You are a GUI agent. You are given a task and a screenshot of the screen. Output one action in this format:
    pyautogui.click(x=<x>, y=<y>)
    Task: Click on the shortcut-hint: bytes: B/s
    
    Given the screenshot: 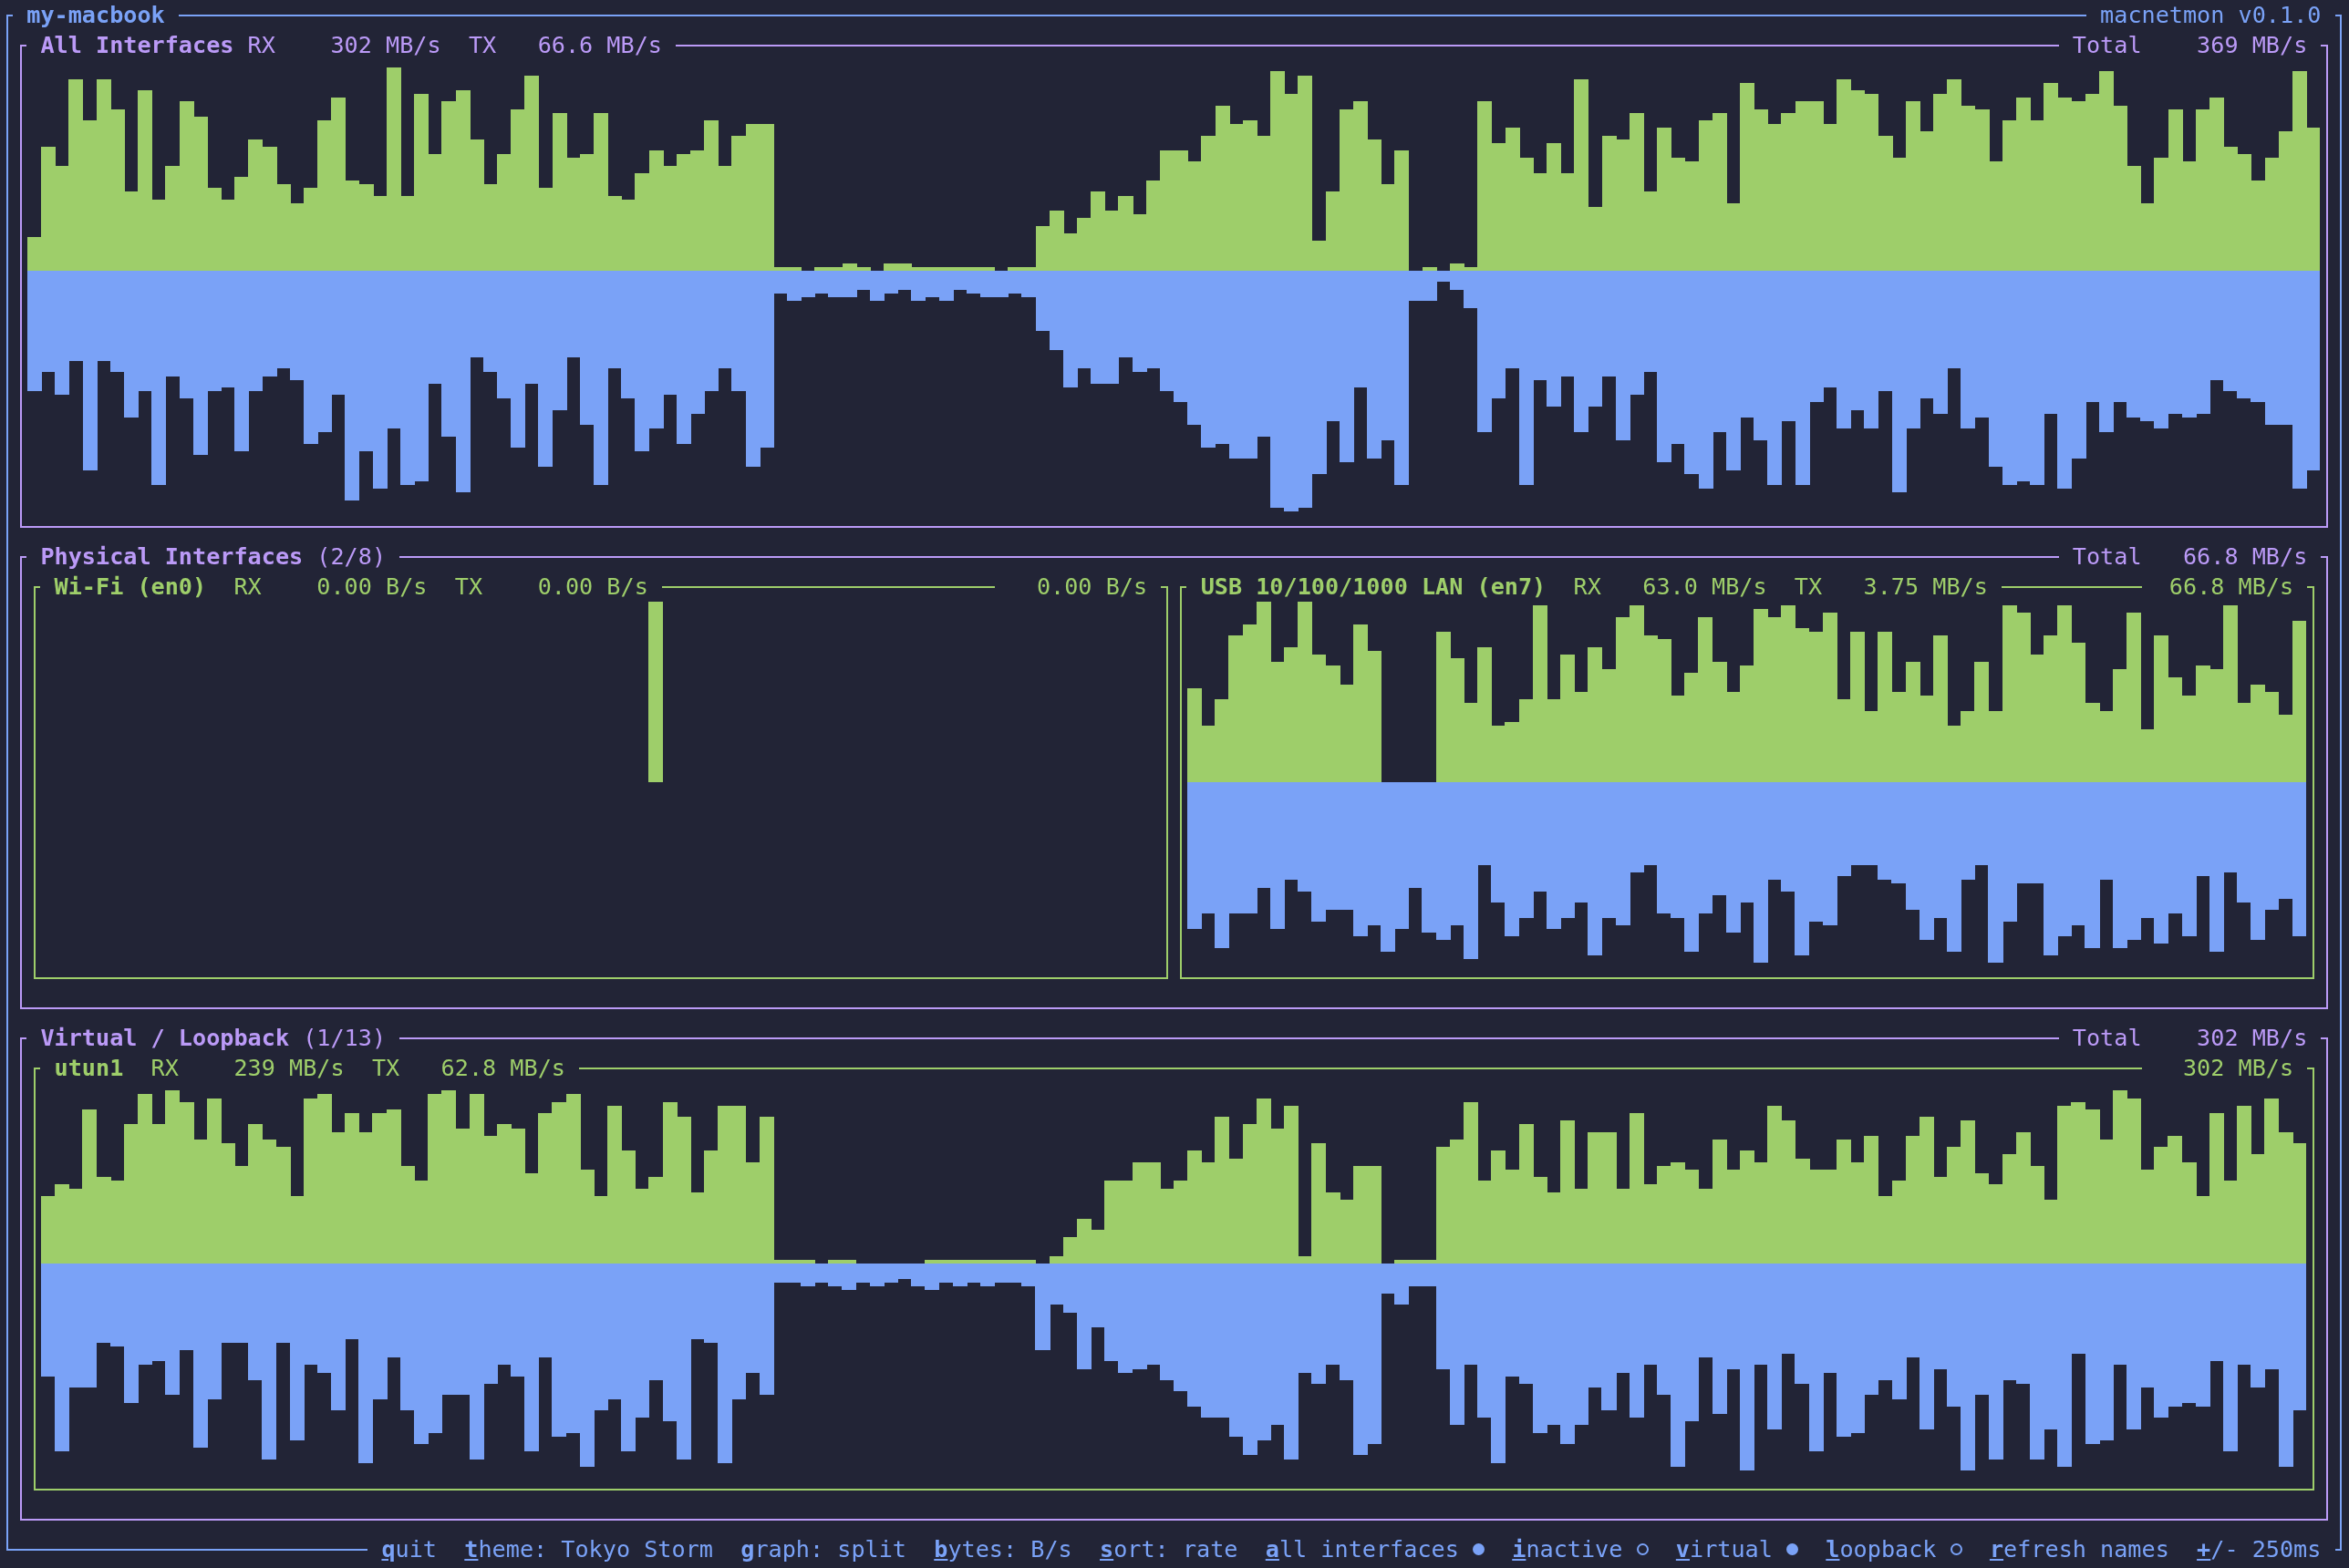 What is the action you would take?
    pyautogui.click(x=1003, y=1549)
    